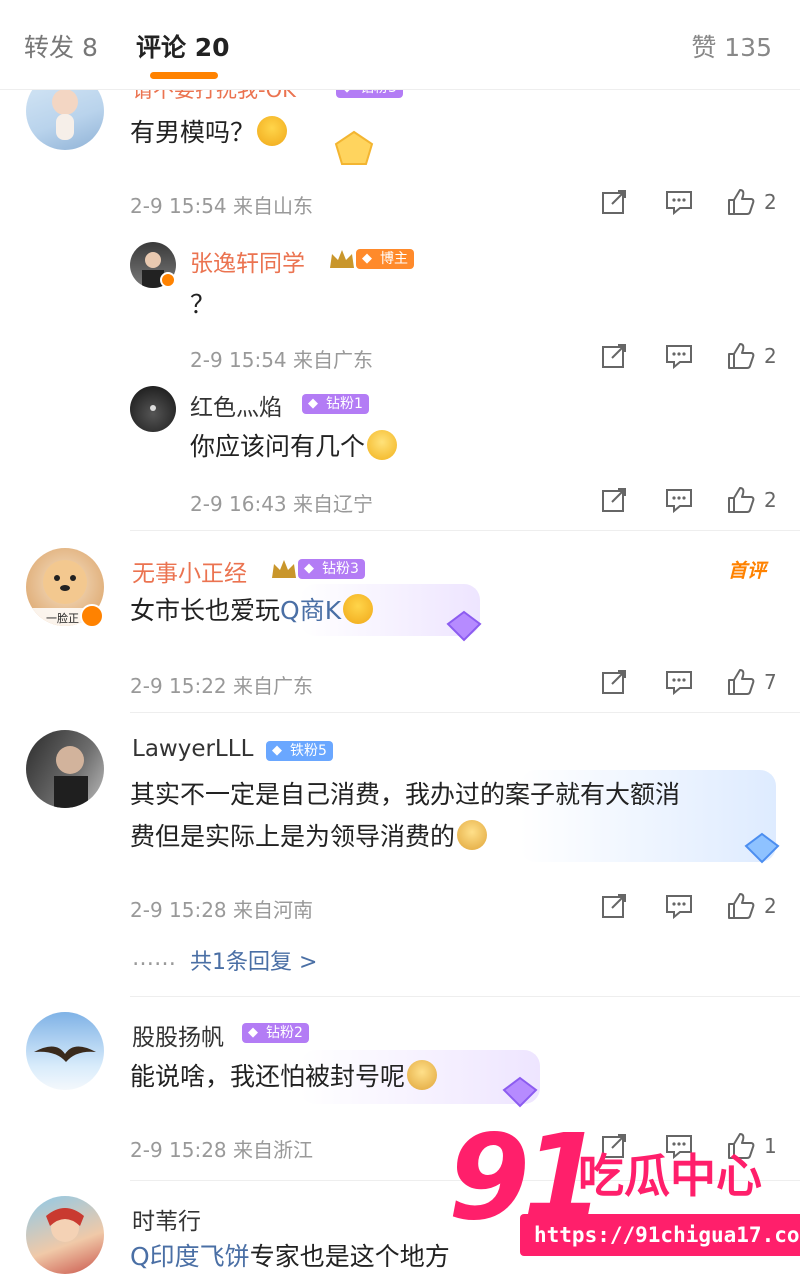 This screenshot has width=800, height=1276. I want to click on first-comment-tag: 首评, so click(746, 571).